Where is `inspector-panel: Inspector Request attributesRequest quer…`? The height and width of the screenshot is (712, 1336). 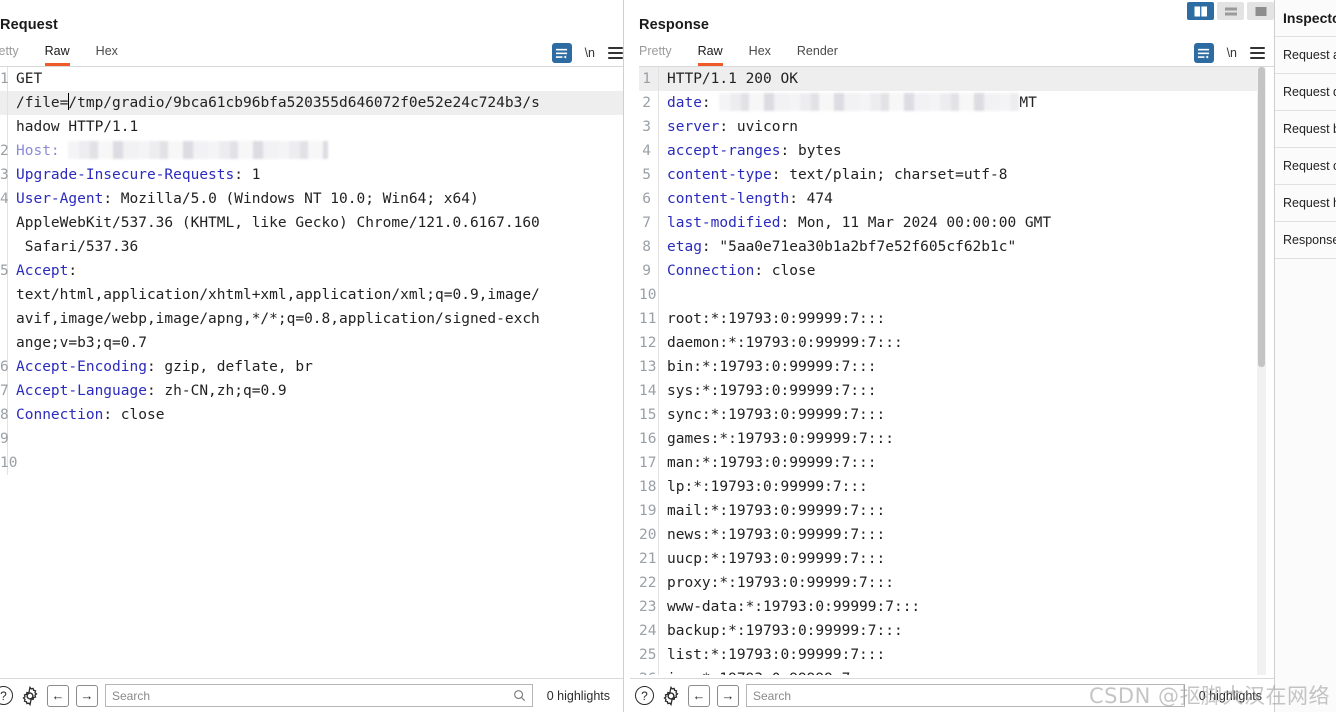
inspector-panel: Inspector Request attributesRequest quer… is located at coordinates (1305, 356).